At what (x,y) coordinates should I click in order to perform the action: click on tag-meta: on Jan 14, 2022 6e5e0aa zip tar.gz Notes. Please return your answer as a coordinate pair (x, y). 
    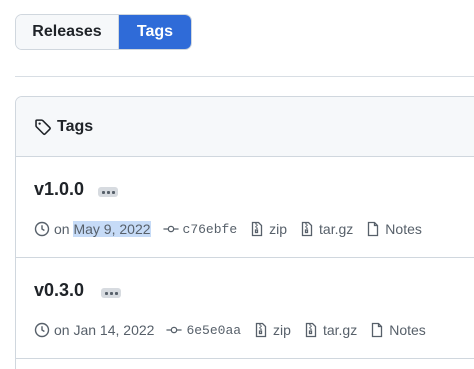
    Looking at the image, I should click on (230, 330).